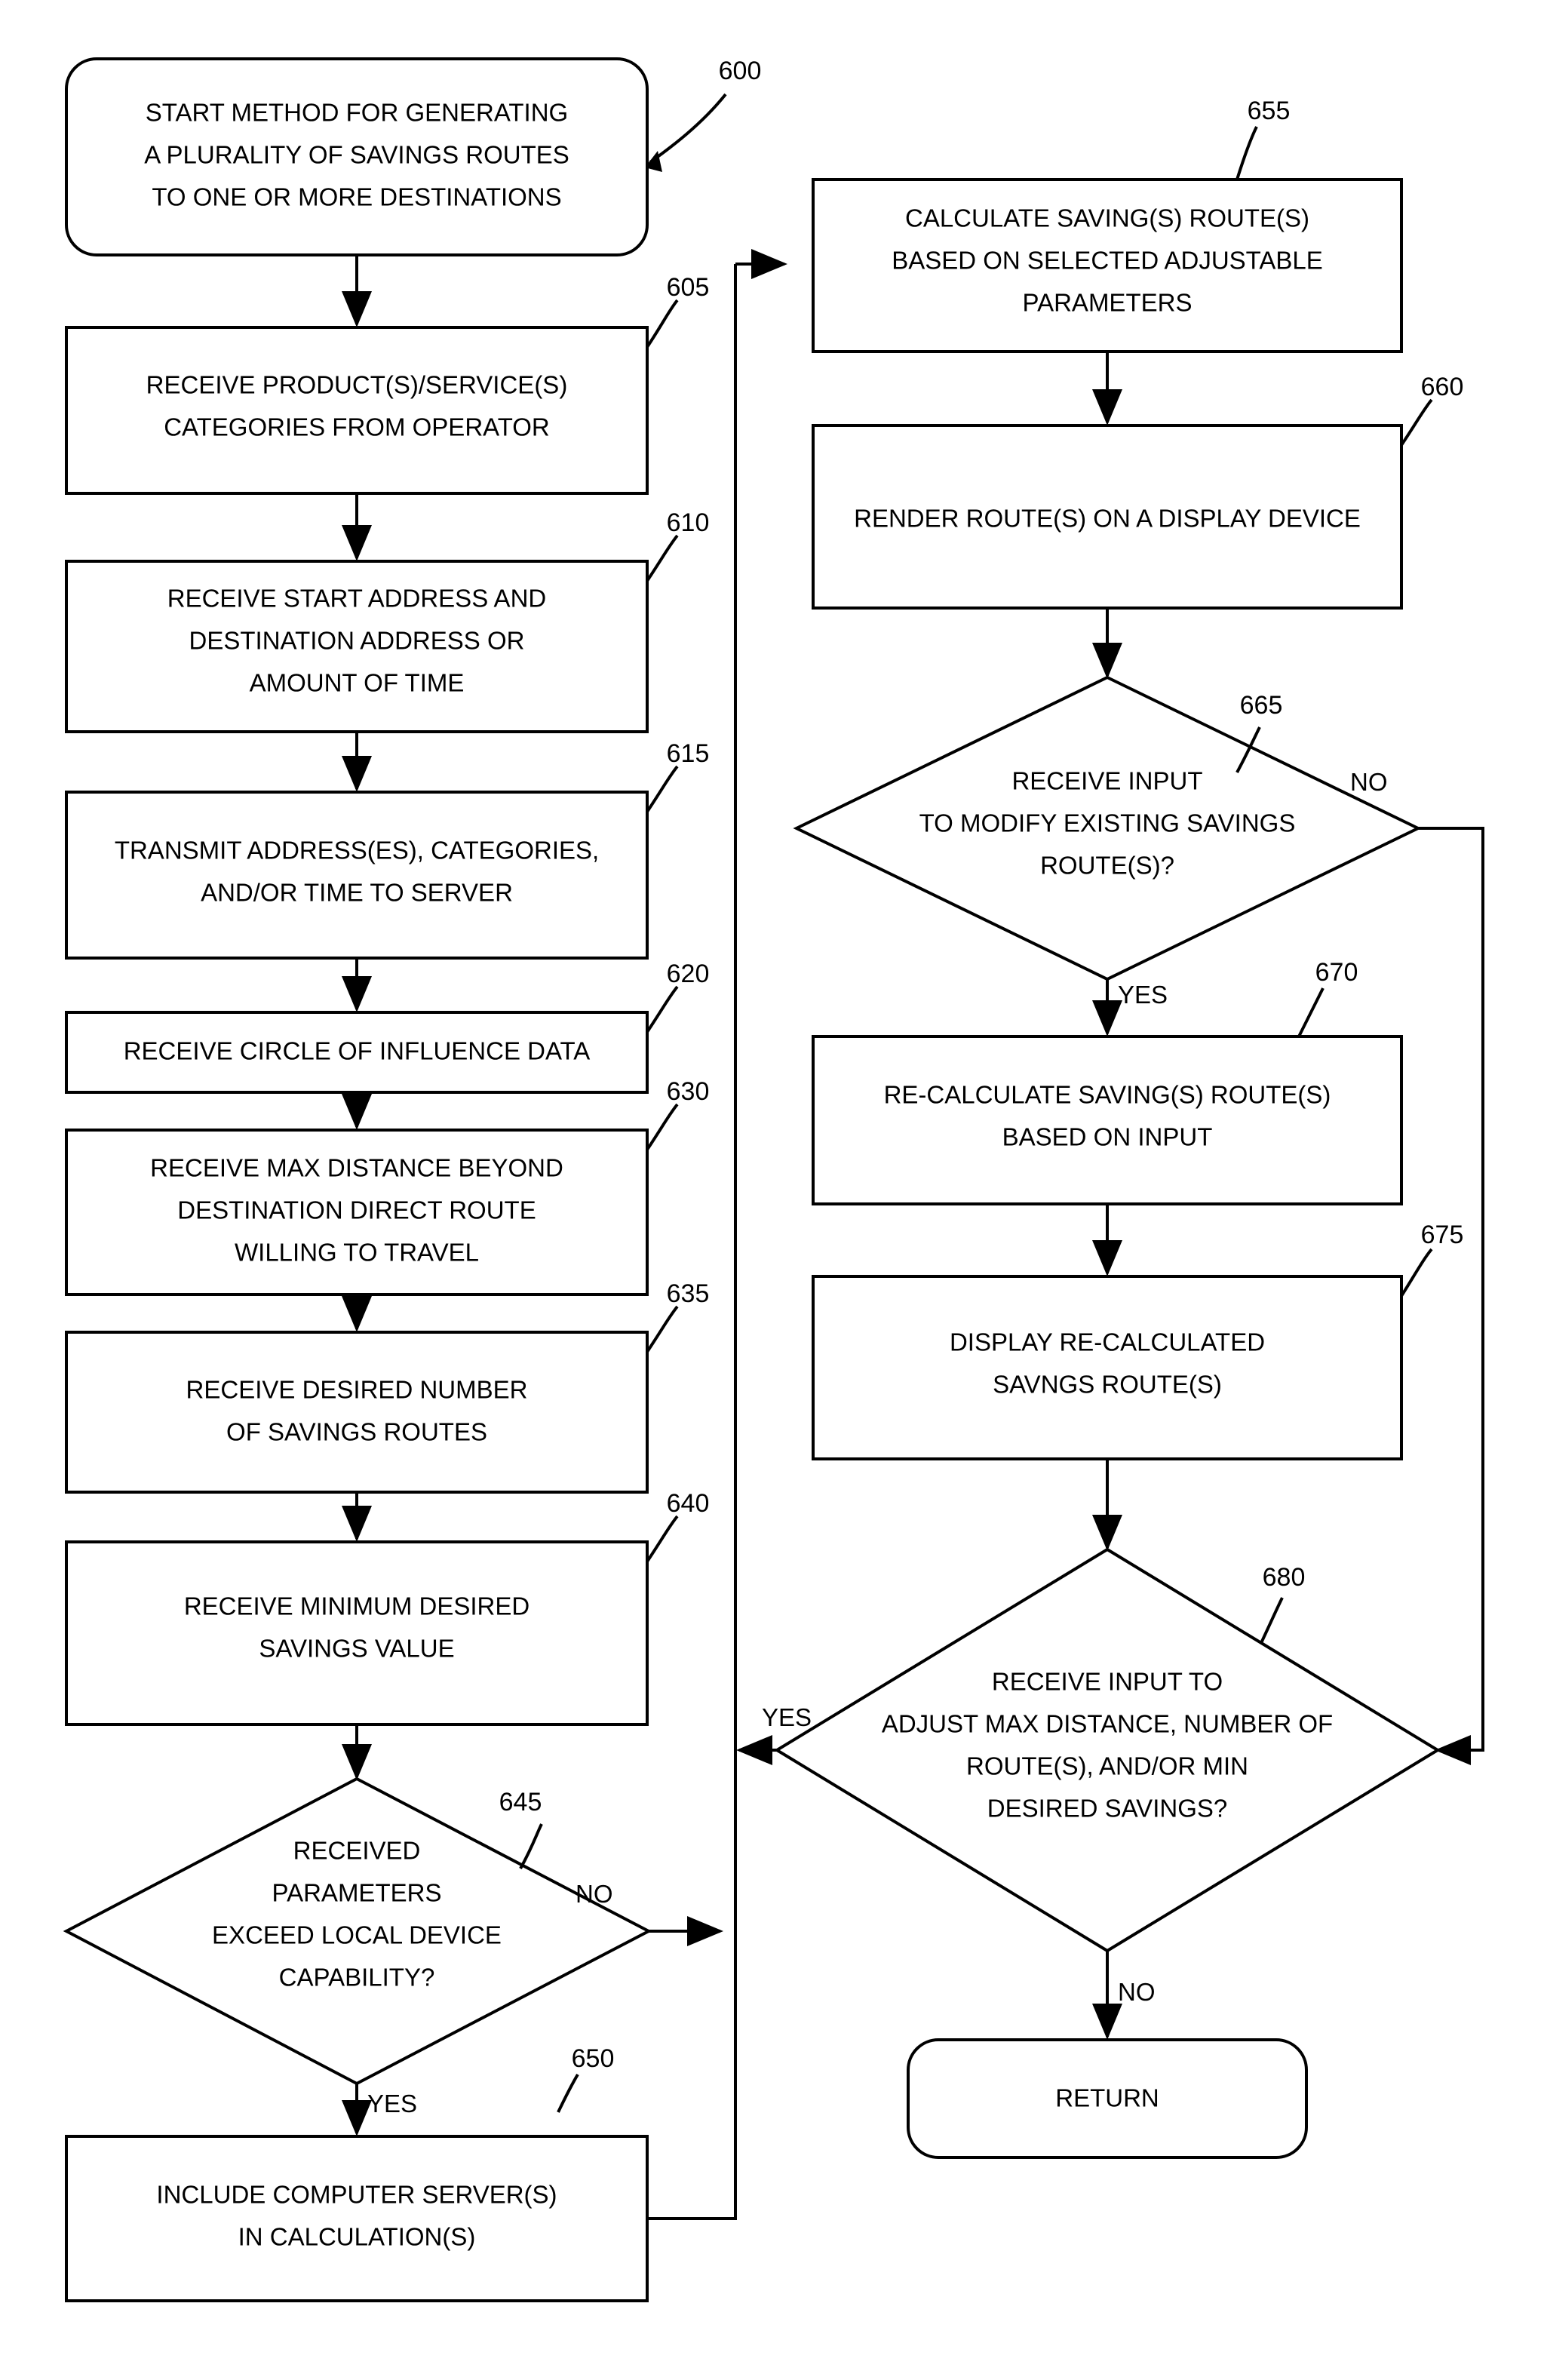 The height and width of the screenshot is (2380, 1544). What do you see at coordinates (1107, 218) in the screenshot?
I see `node-655-line-1: CALCULATE SAVING(S) ROUTE(S)` at bounding box center [1107, 218].